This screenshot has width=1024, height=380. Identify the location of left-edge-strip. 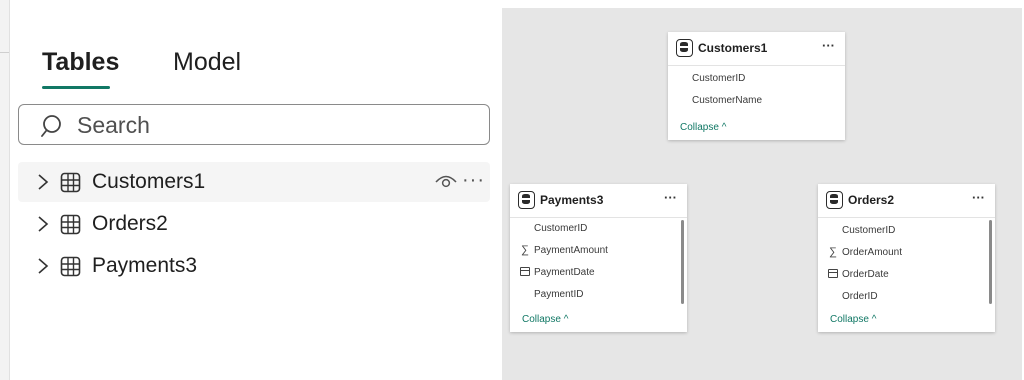
(5, 190).